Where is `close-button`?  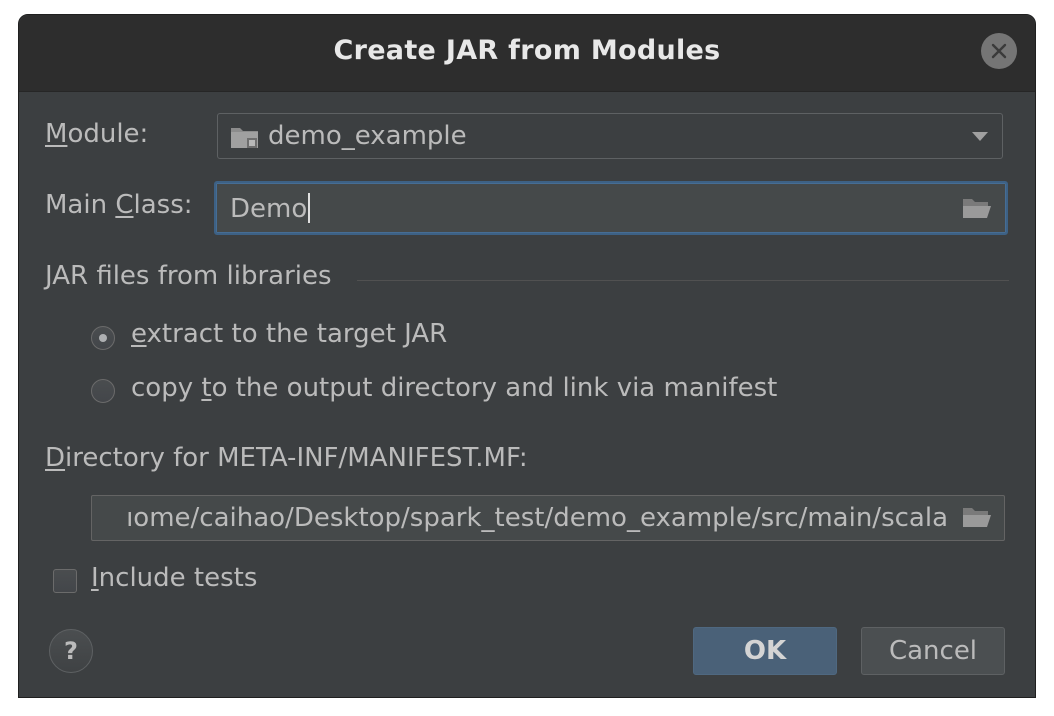 close-button is located at coordinates (999, 51).